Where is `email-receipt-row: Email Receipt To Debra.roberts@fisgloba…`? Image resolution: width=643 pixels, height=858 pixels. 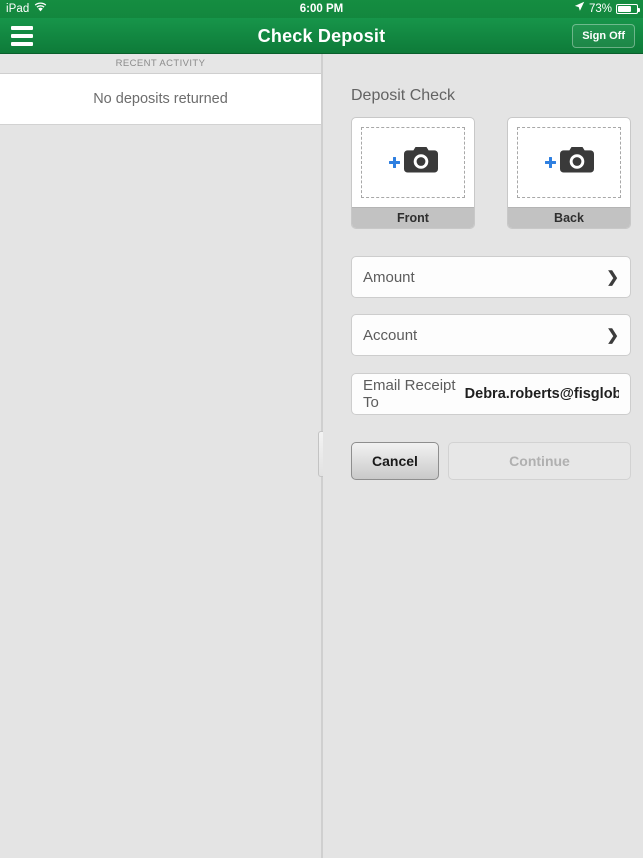
email-receipt-row: Email Receipt To Debra.roberts@fisgloba… is located at coordinates (491, 394).